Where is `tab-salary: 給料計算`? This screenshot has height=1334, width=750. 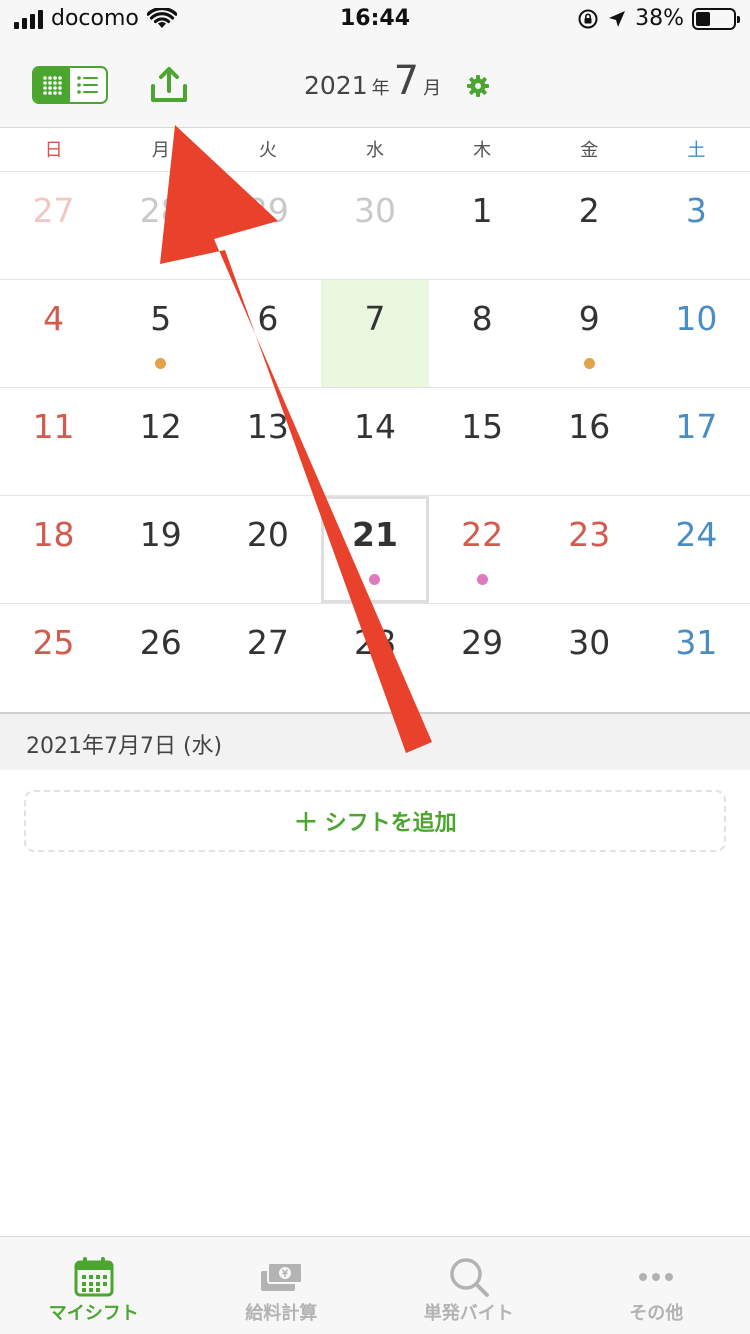
tab-salary: 給料計算 is located at coordinates (282, 1285).